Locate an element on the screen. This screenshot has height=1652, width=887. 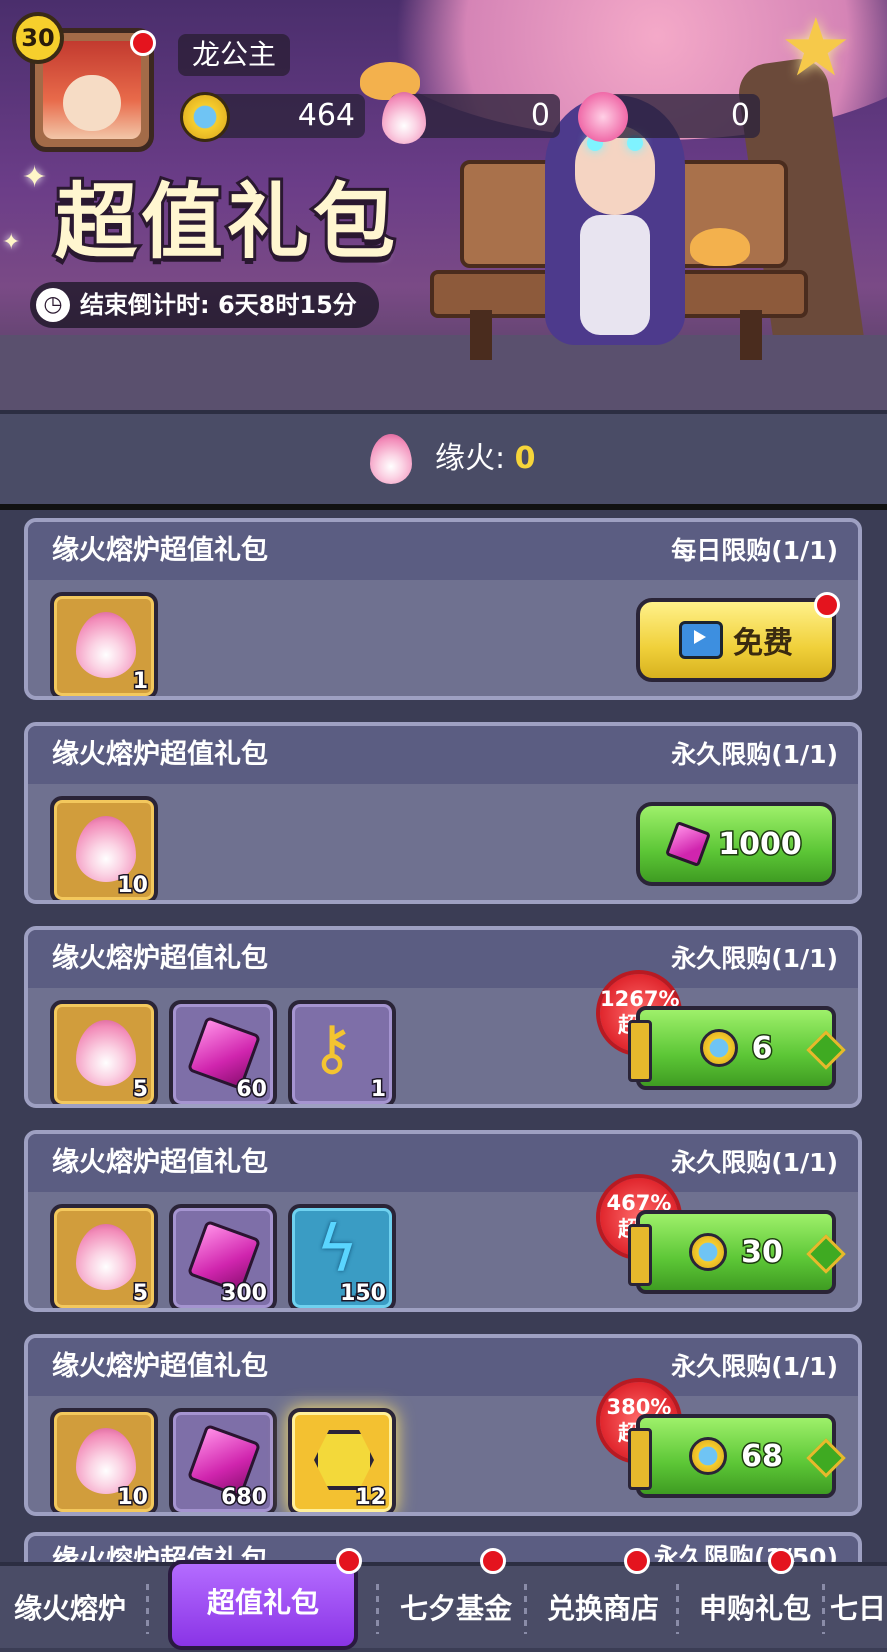
pack-limit: 永久限购(1/50) is located at coordinates (745, 1552).